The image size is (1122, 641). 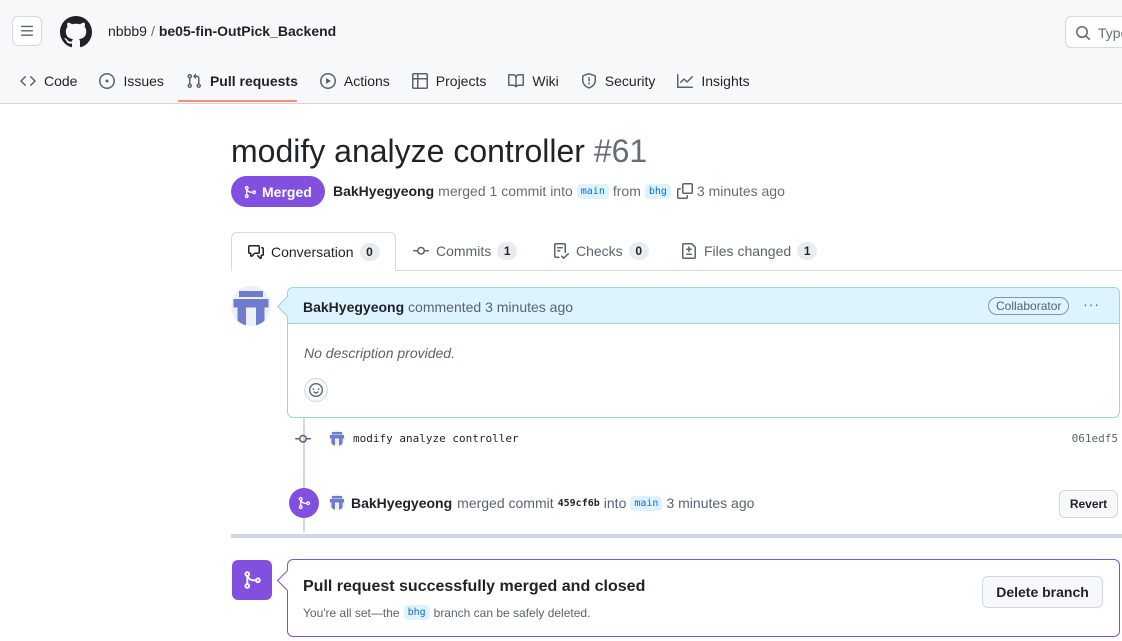 I want to click on comment-action: commented 3 minutes ago, so click(x=491, y=307).